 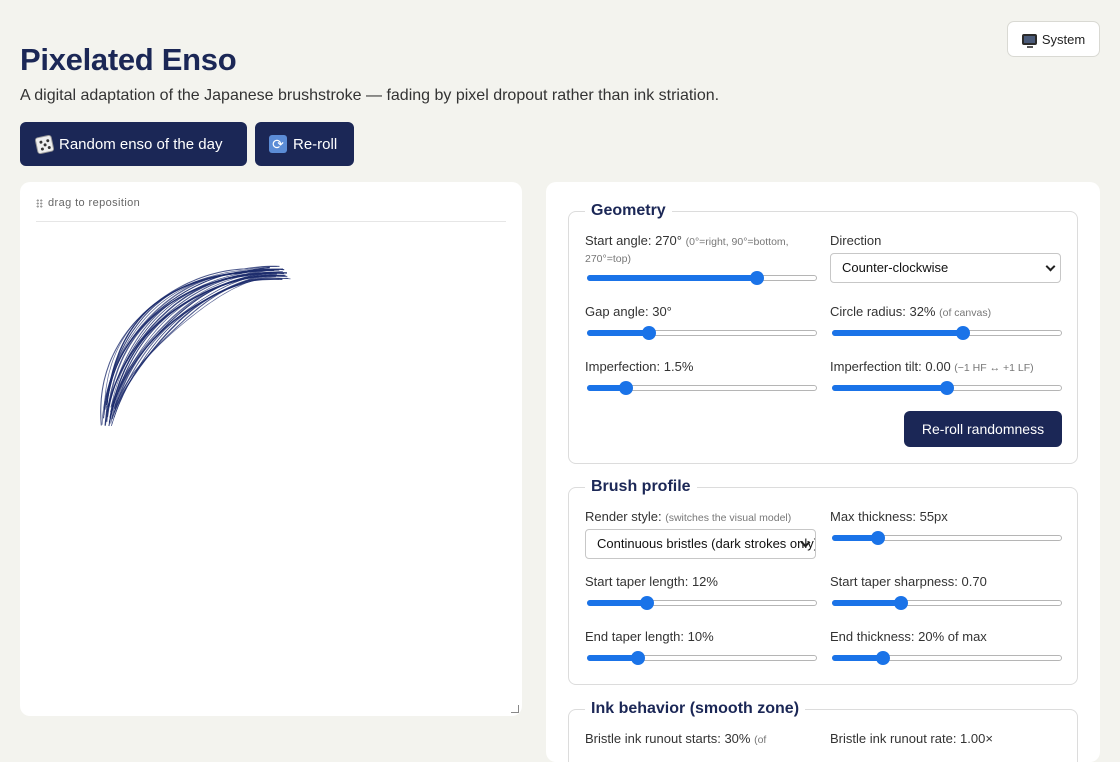 I want to click on random-enso-button: Random enso of the day, so click(x=133, y=144).